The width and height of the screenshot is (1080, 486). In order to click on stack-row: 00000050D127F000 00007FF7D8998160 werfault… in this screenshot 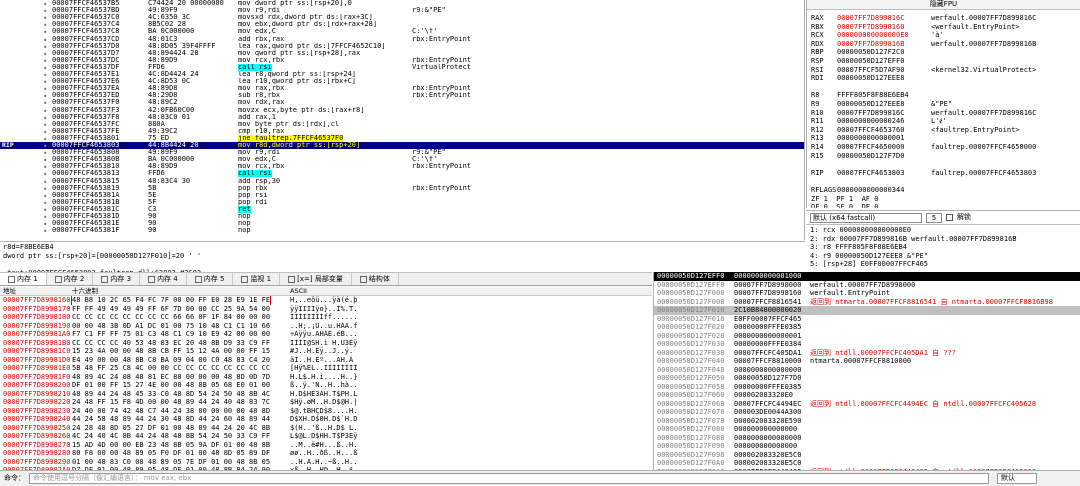, I will do `click(867, 293)`.